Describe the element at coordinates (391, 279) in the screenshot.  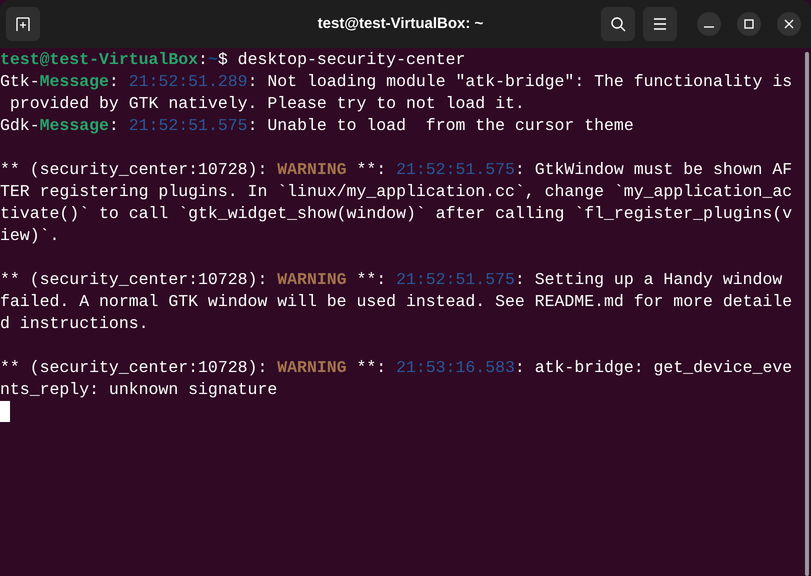
I see `terminal-line: ** (security_center:10728): WARNING **: 21:52:51.575: Setting up a Handy window` at that location.